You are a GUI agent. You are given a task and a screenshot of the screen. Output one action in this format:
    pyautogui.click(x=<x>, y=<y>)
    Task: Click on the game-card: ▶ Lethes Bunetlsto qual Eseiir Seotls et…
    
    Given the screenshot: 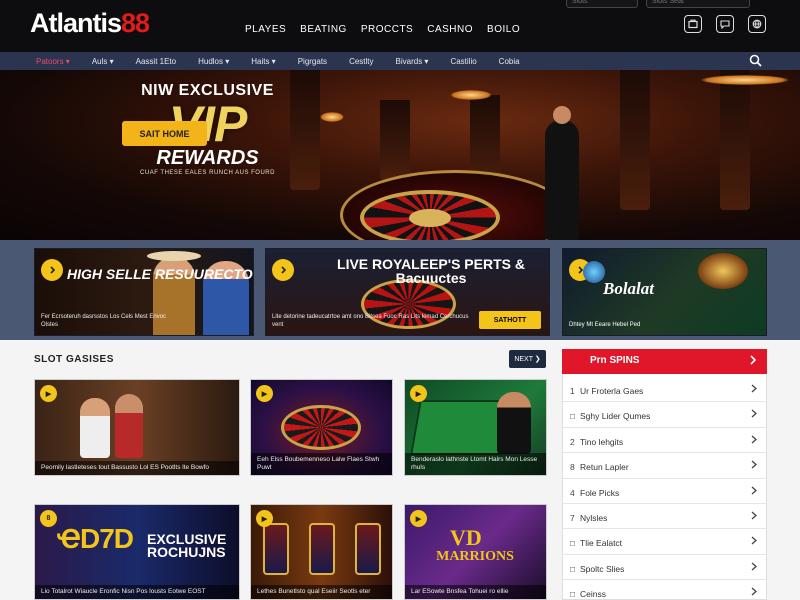 What is the action you would take?
    pyautogui.click(x=321, y=552)
    